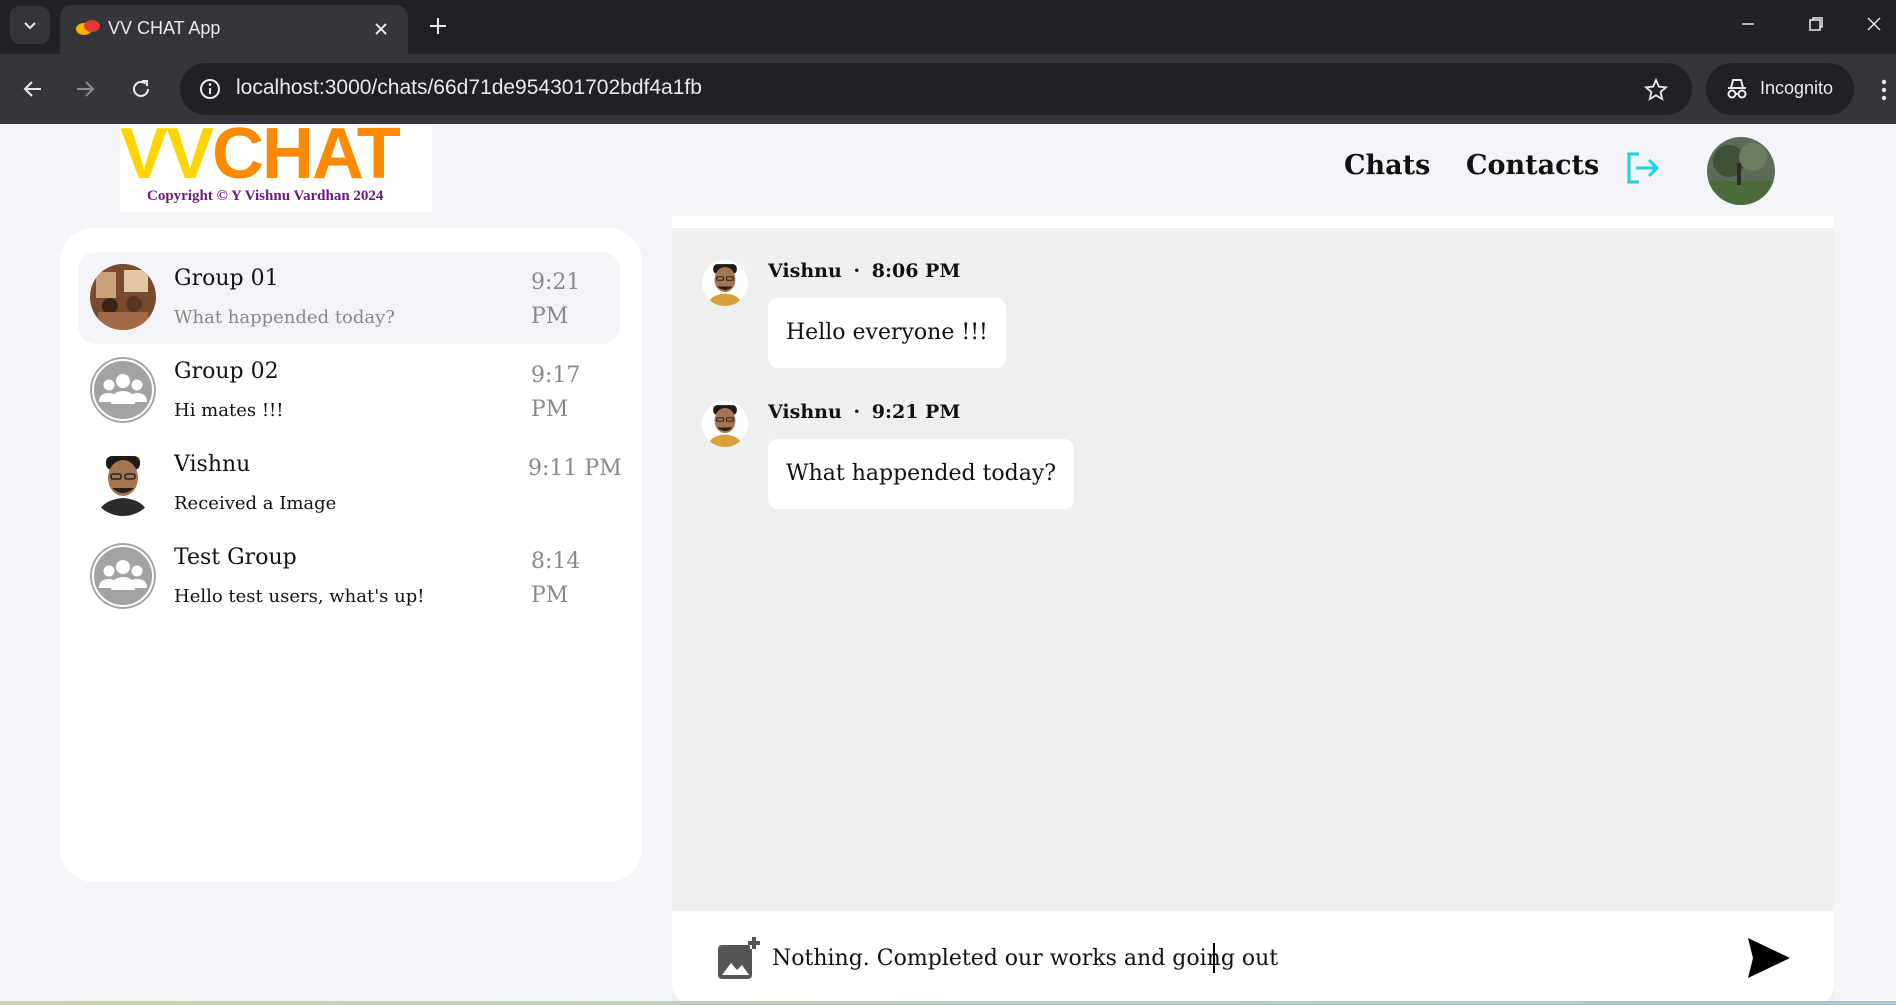  I want to click on arrow-right-icon, so click(86, 89).